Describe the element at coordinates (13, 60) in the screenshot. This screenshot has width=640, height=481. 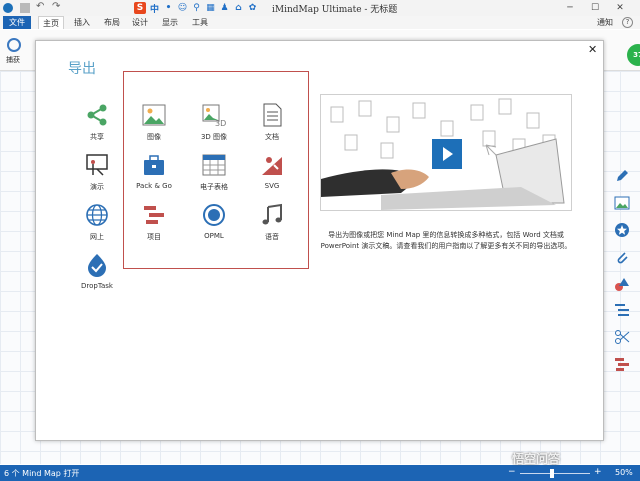
I see `capture-label: 捕获` at that location.